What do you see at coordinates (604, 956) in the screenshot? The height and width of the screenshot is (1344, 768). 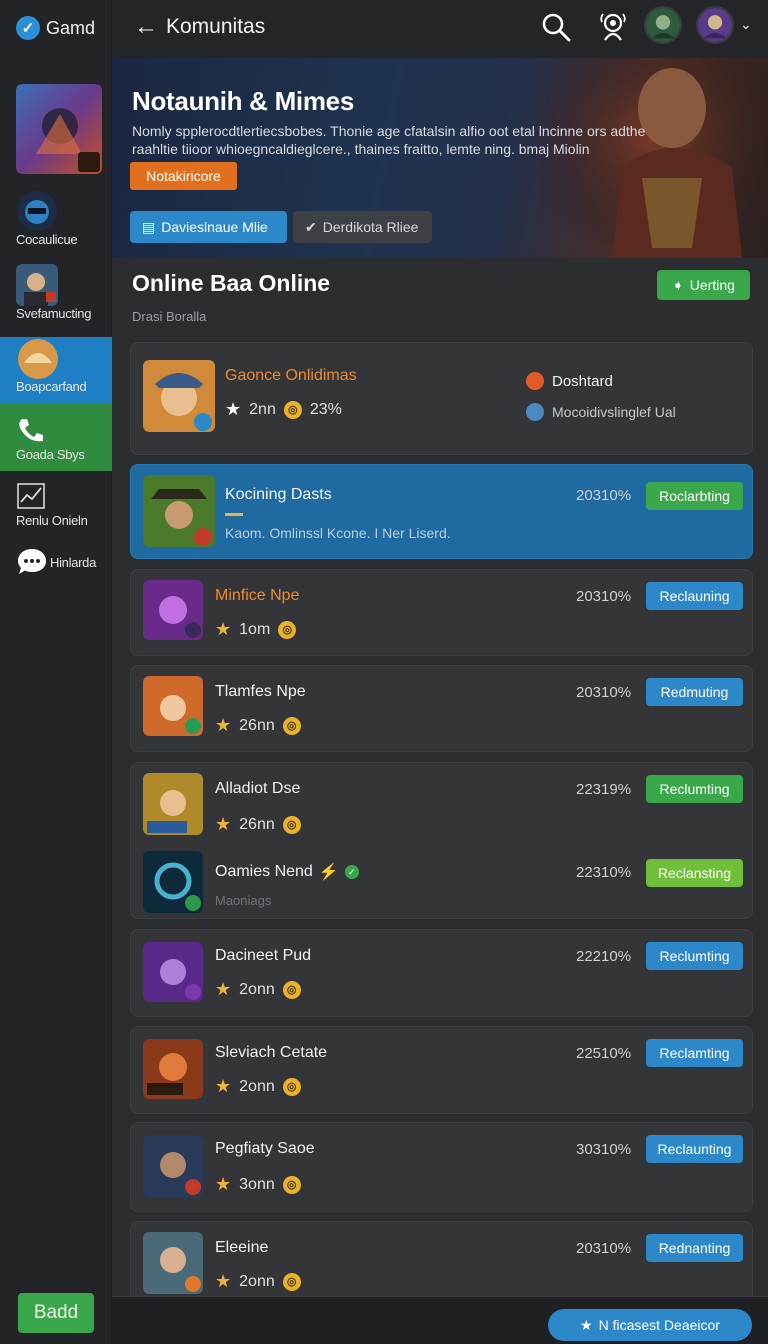 I see `game-percent: 22210%` at bounding box center [604, 956].